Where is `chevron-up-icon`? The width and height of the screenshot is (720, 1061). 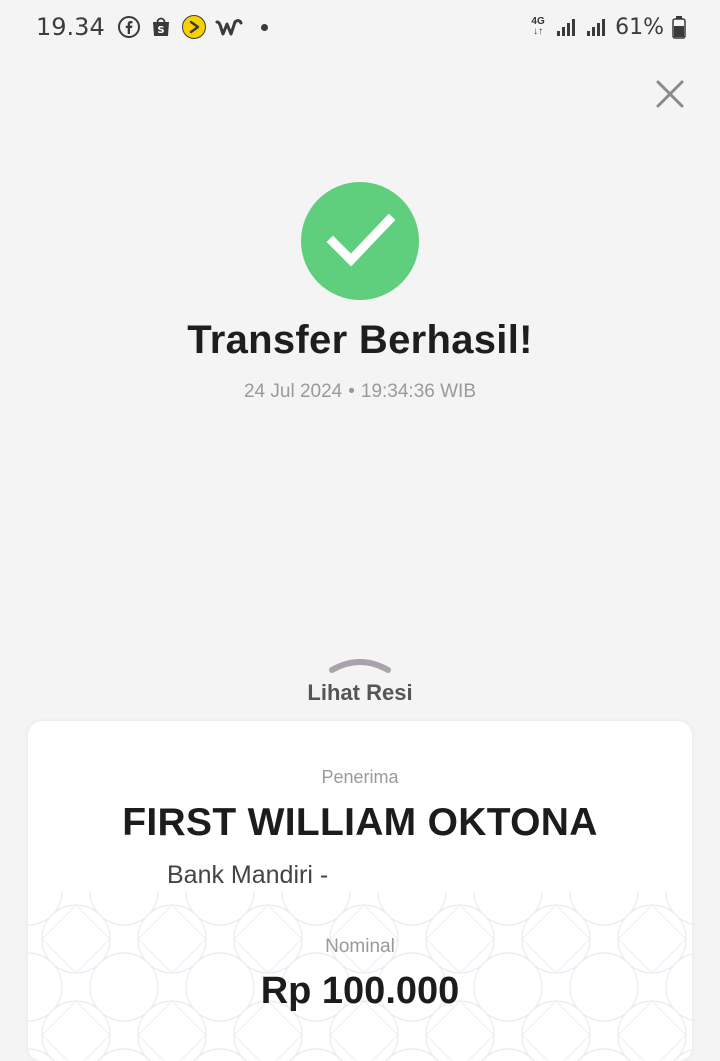 chevron-up-icon is located at coordinates (360, 666).